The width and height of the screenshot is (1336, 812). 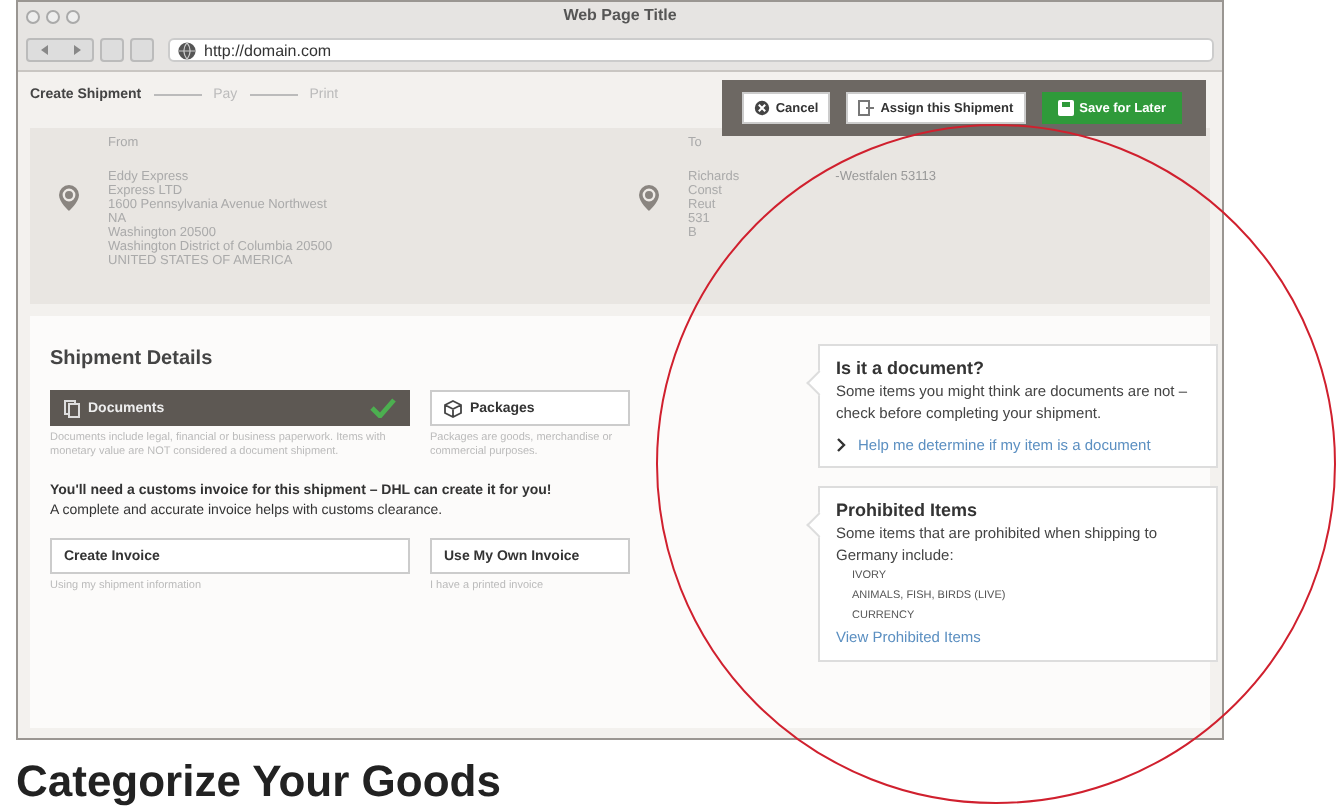 I want to click on help-title: Prohibited Items, so click(x=908, y=511).